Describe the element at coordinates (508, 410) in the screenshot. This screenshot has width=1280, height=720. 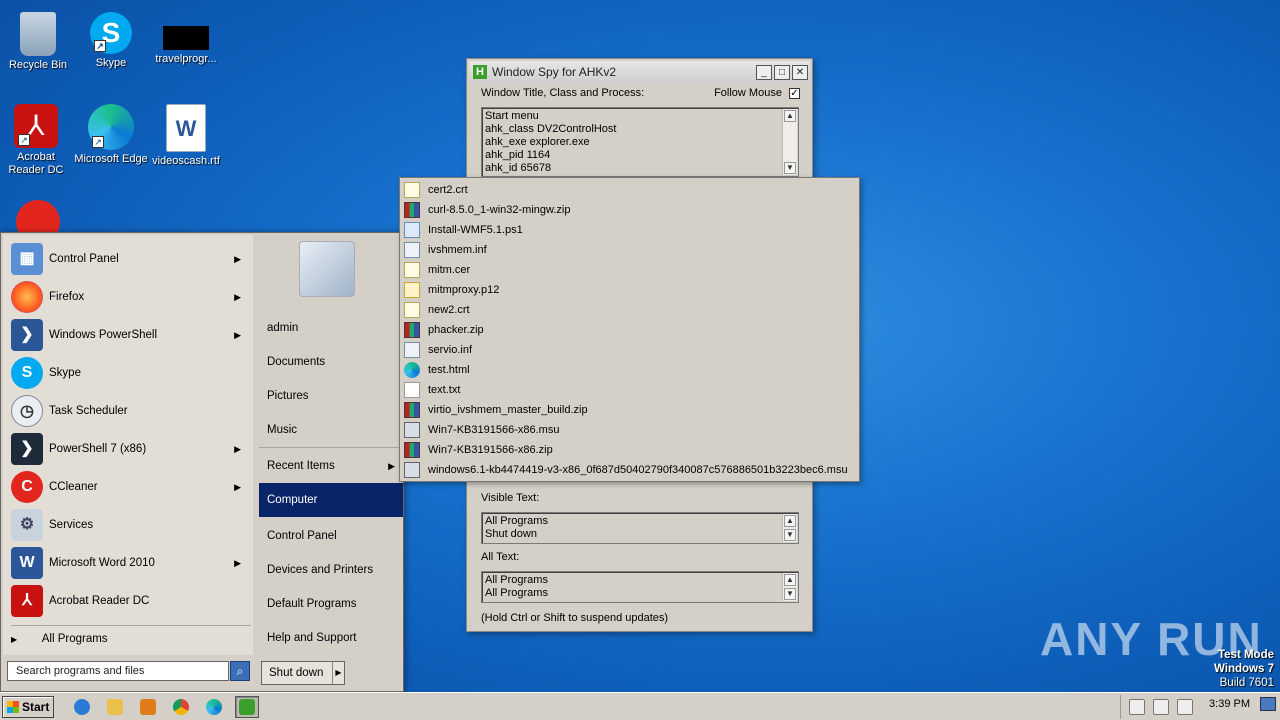
I see `recent-item-name: virtio_ivshmem_master_build.zip` at that location.